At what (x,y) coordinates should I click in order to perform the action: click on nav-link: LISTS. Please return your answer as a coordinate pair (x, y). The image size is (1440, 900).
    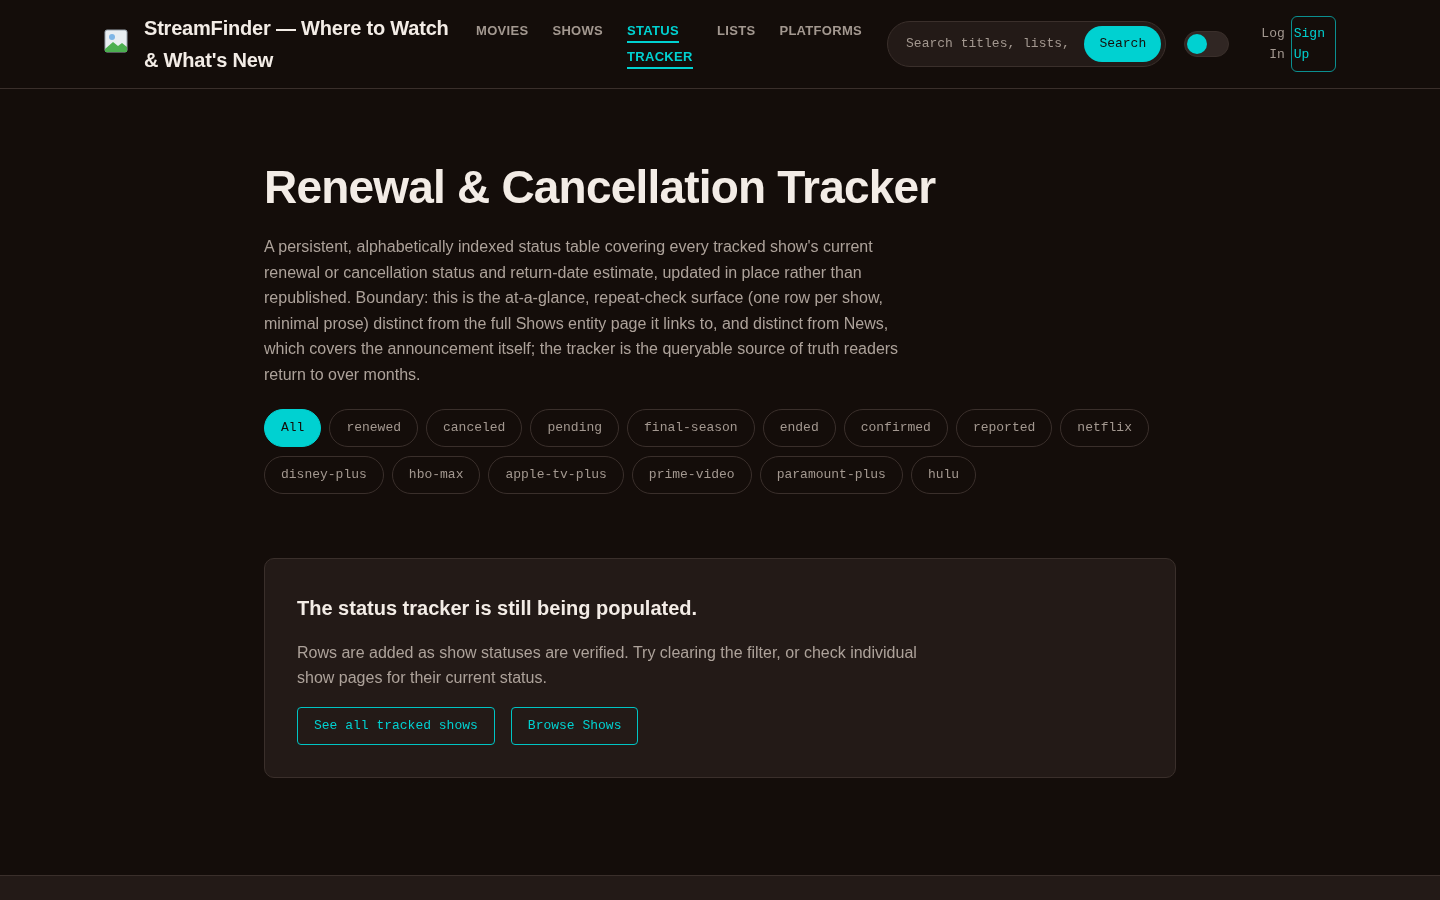
    Looking at the image, I should click on (736, 31).